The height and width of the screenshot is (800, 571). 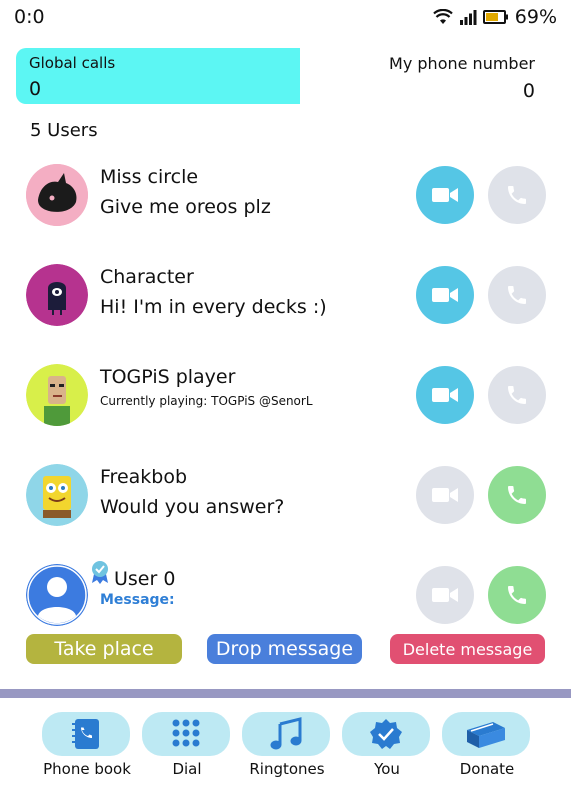 I want to click on users-count: 5 Users, so click(x=64, y=130).